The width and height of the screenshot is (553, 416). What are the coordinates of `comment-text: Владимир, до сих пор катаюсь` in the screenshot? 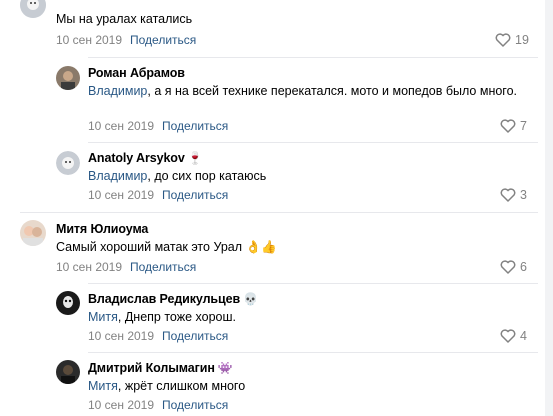 It's located at (303, 176).